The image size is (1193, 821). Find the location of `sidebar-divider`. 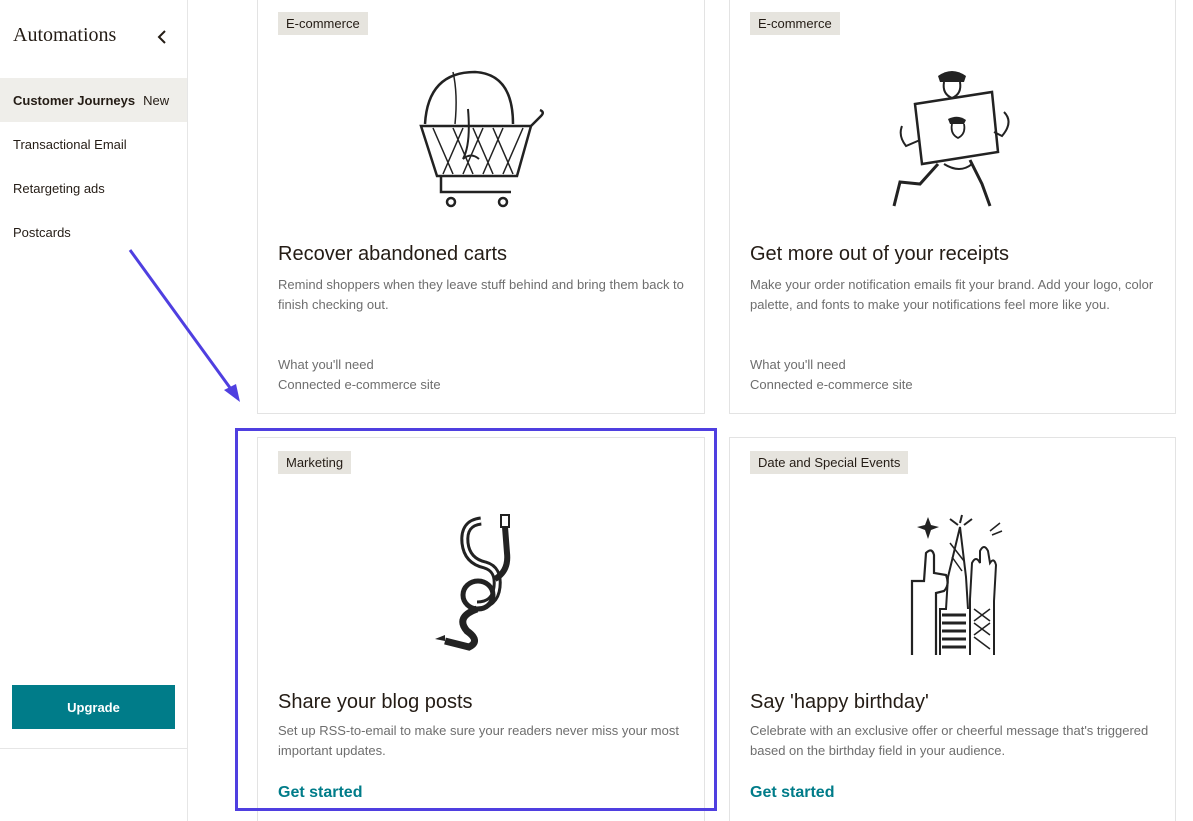

sidebar-divider is located at coordinates (93, 748).